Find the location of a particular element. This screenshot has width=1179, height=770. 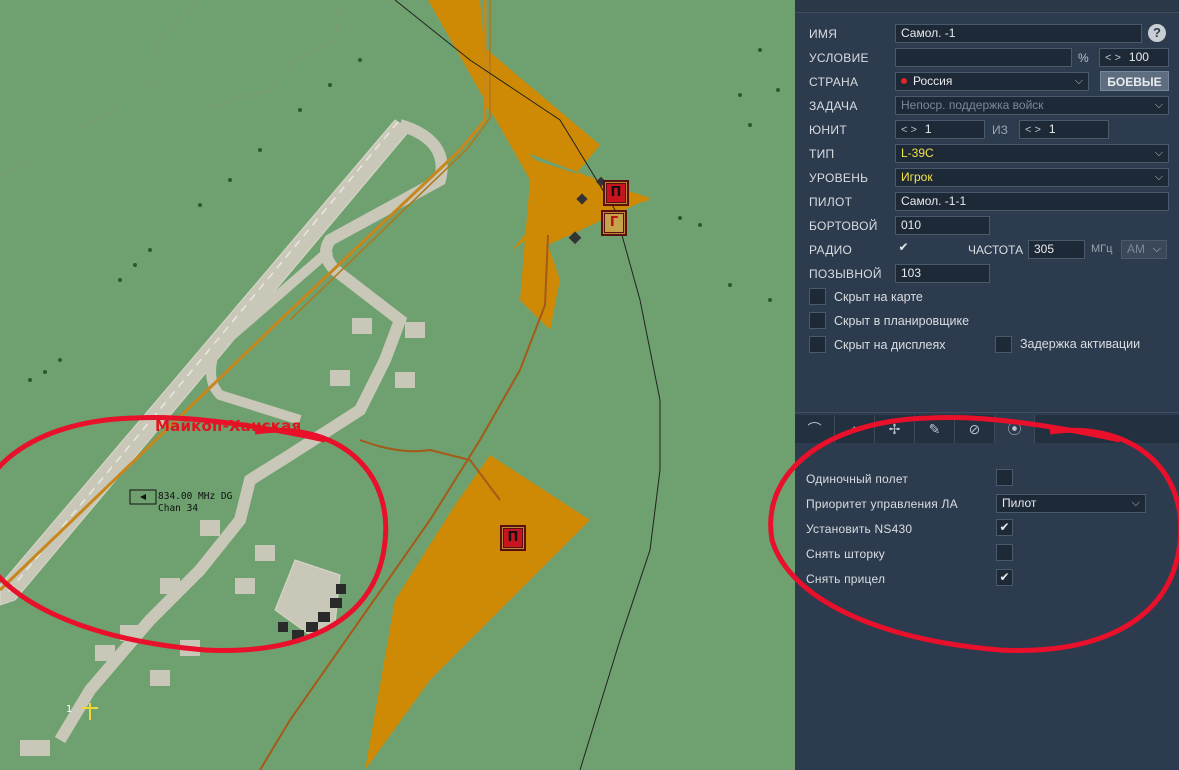

pilot-label: ПИЛОТ is located at coordinates (831, 202).